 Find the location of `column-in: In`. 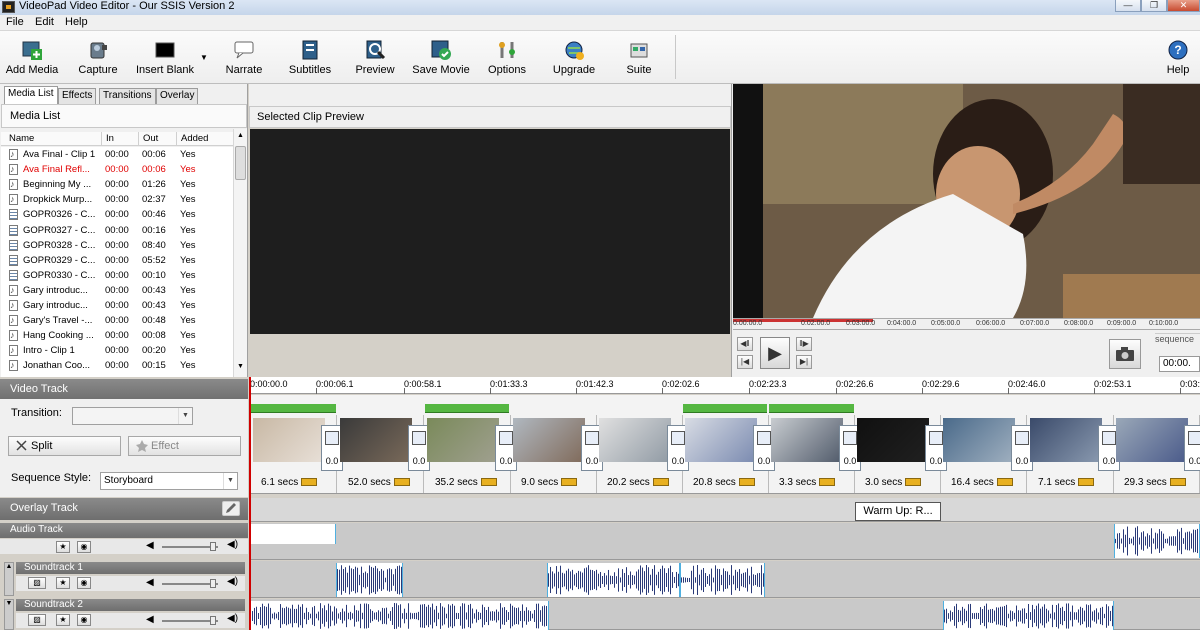

column-in: In is located at coordinates (110, 138).